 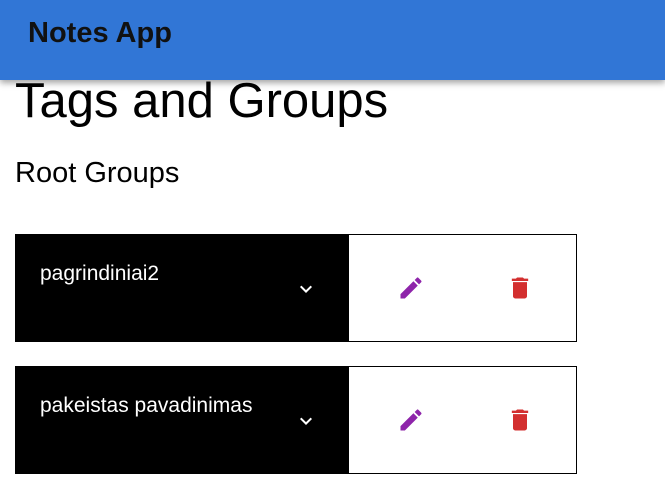 I want to click on group-expand-toggle: pakeistas pavadinimas, so click(x=182, y=420).